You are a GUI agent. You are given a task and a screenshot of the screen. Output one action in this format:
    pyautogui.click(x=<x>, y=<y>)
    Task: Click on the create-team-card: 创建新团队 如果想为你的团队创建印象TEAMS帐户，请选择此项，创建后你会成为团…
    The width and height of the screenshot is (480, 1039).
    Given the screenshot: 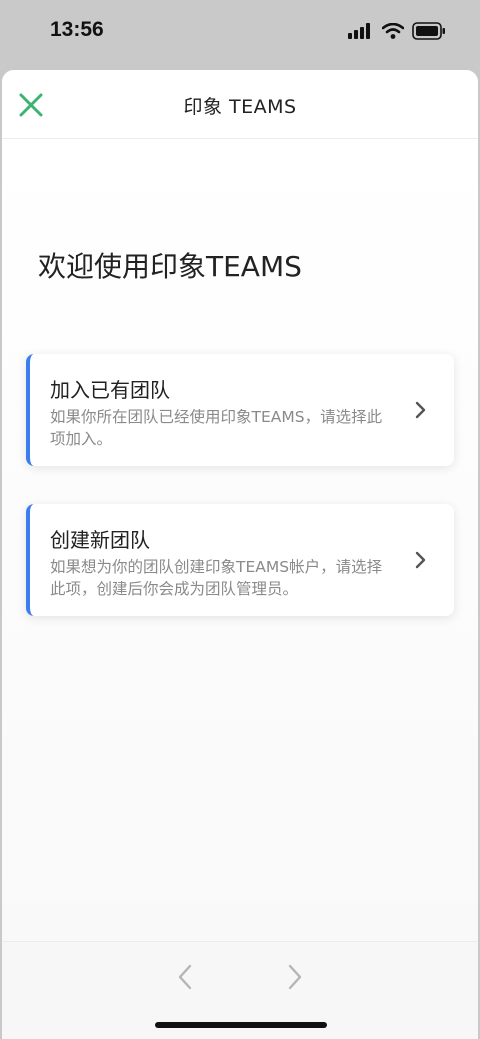 What is the action you would take?
    pyautogui.click(x=240, y=560)
    